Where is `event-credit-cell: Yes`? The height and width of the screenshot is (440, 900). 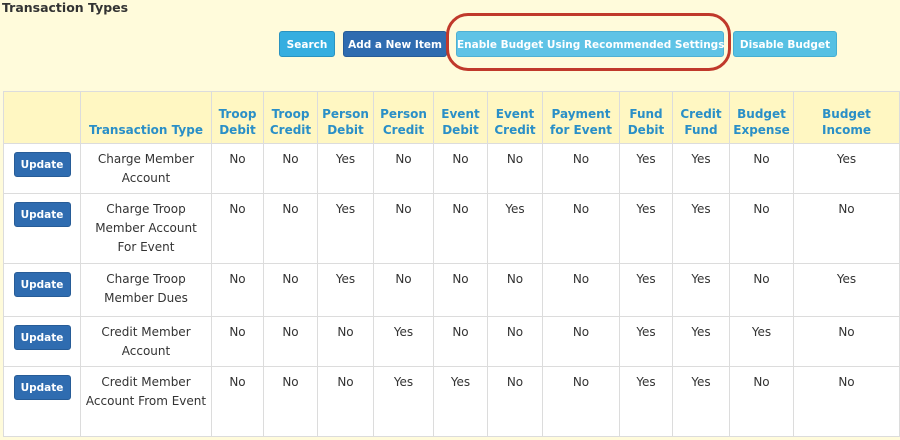
event-credit-cell: Yes is located at coordinates (515, 228).